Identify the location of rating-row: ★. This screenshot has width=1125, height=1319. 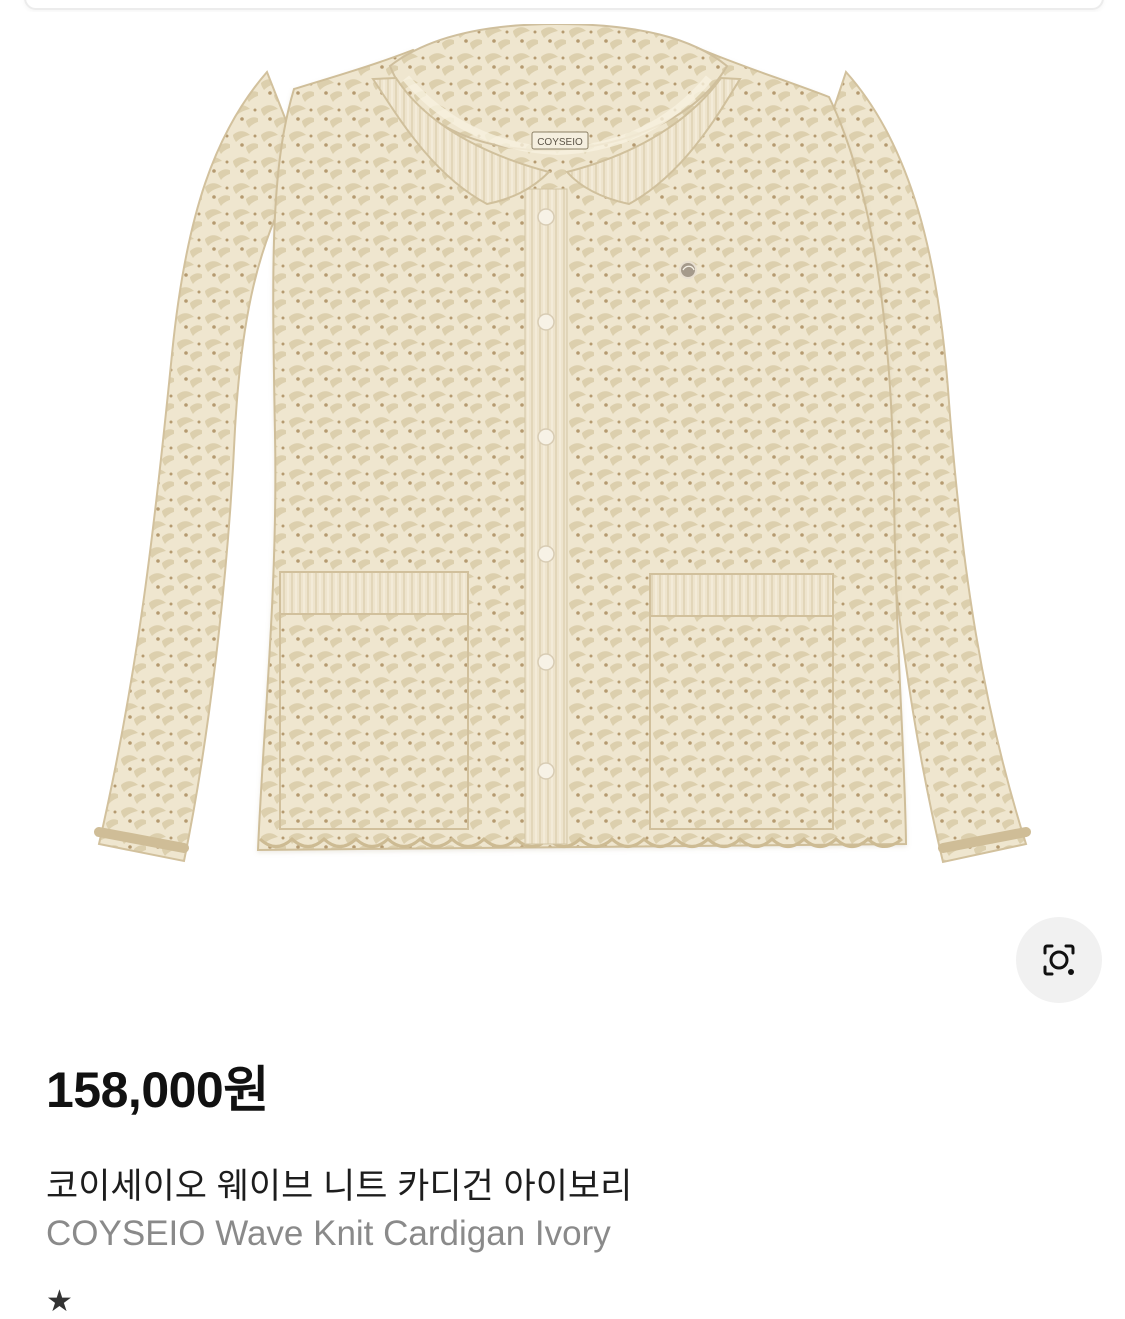
(63, 1301).